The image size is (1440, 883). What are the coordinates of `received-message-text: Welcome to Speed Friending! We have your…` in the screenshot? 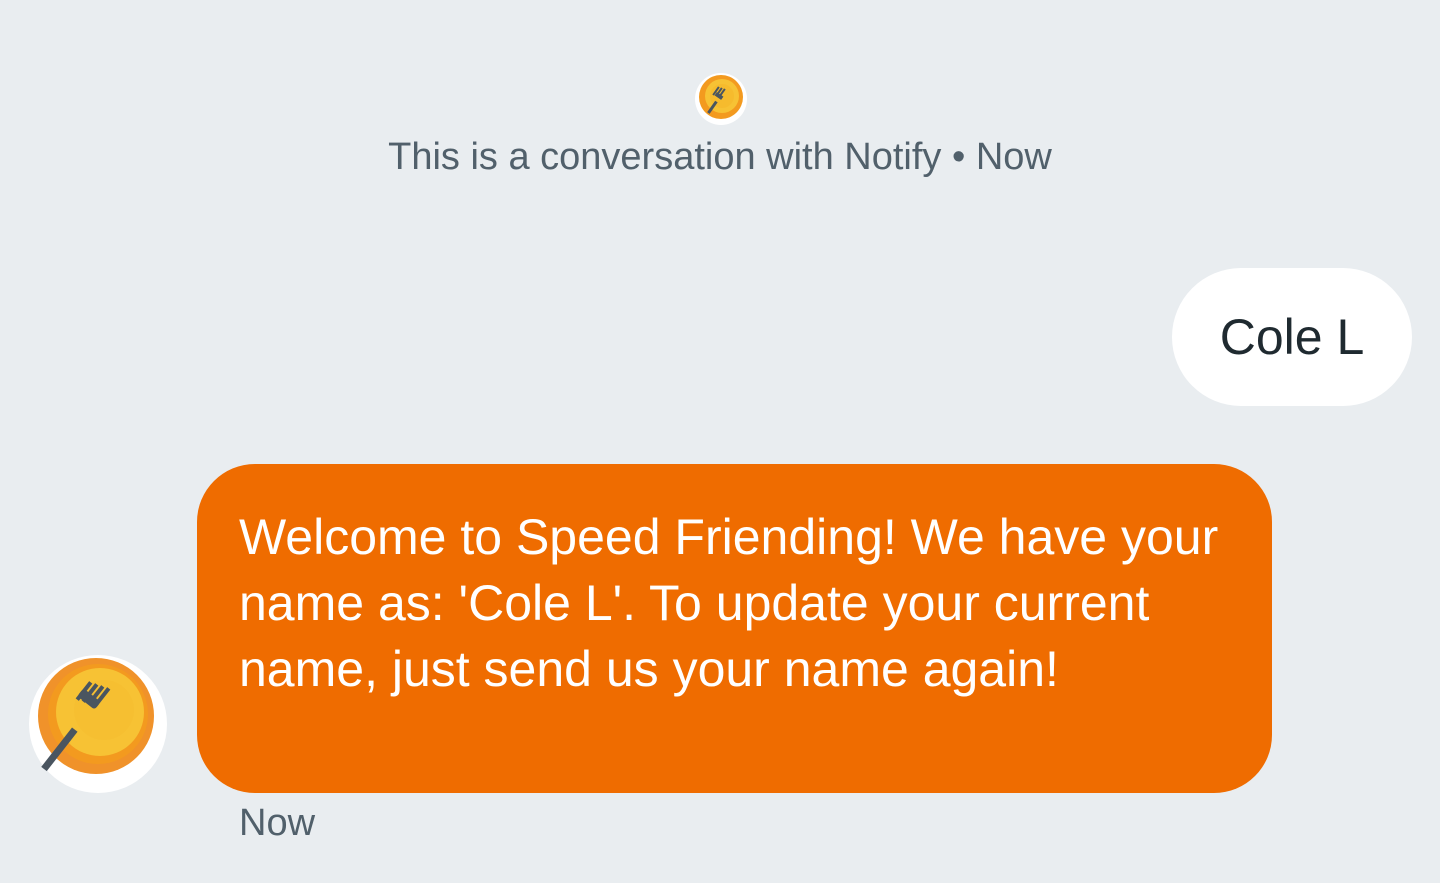 It's located at (729, 603).